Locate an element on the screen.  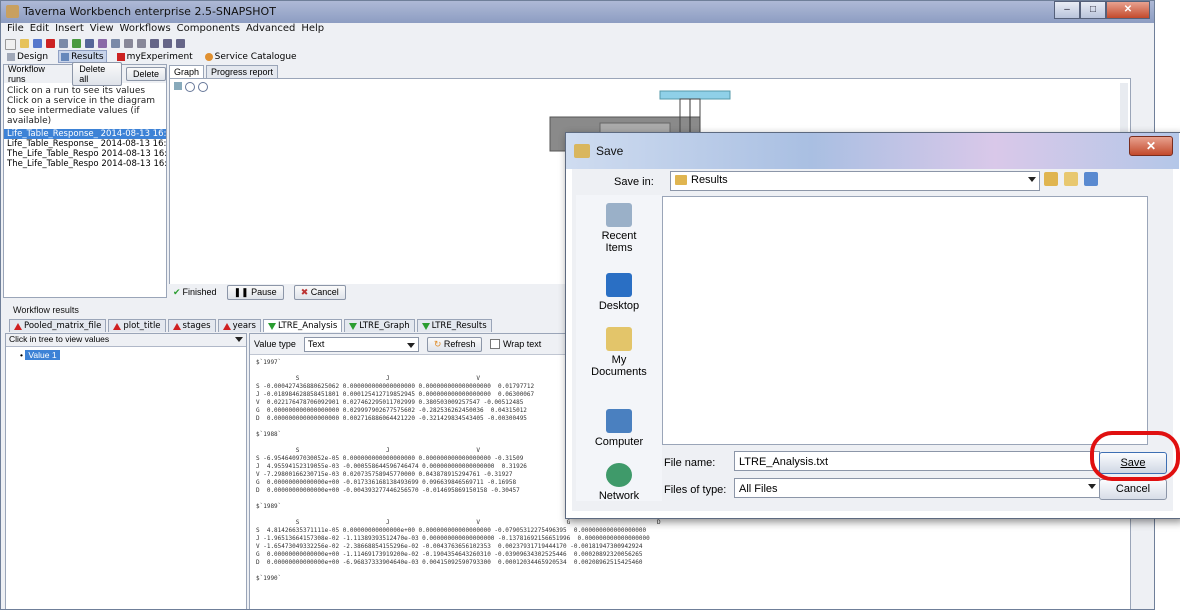
wrap-text-checkbox: Wrap text is located at coordinates (515, 344).